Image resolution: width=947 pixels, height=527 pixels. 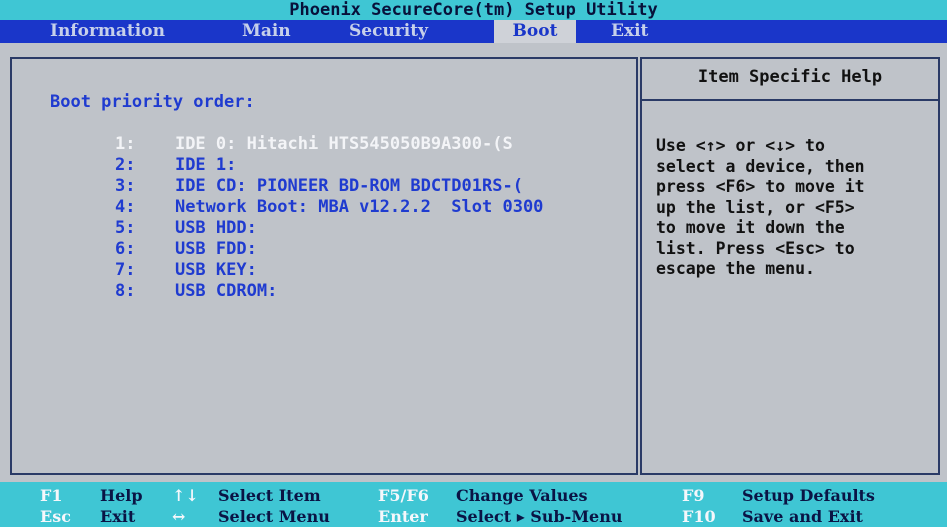 I want to click on key-exit-text: Exit, so click(x=118, y=516).